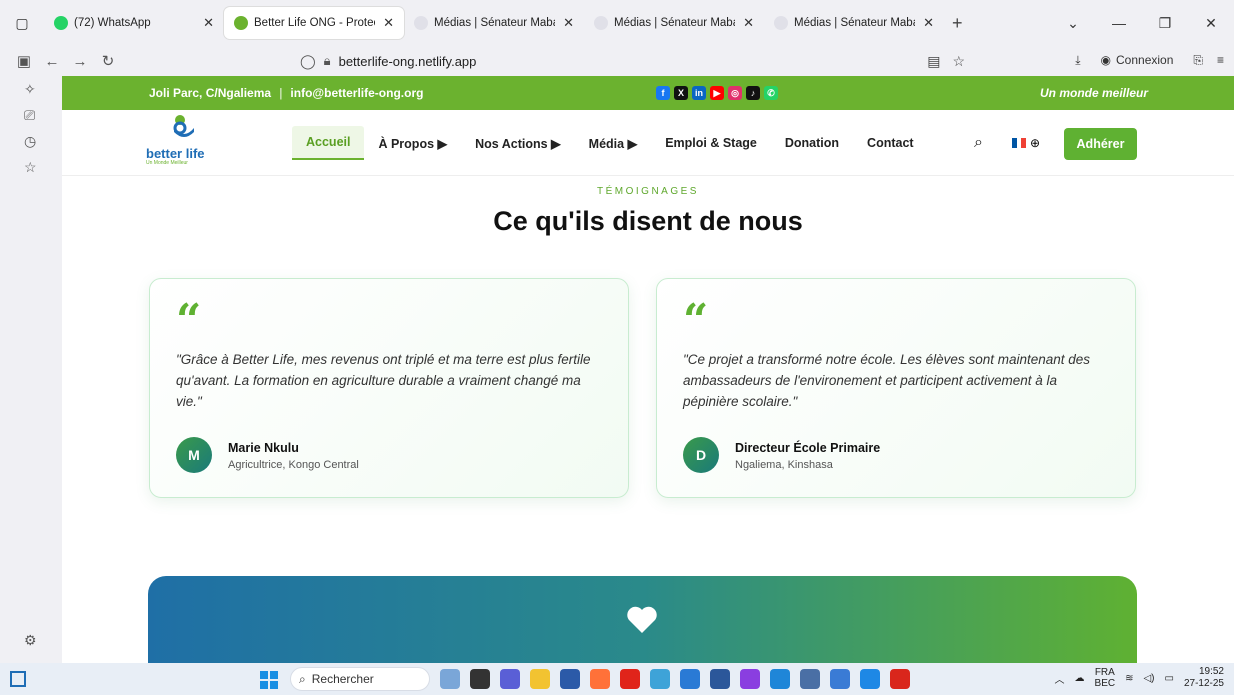 The width and height of the screenshot is (1234, 695). Describe the element at coordinates (675, 679) in the screenshot. I see `taskbar-apps` at that location.